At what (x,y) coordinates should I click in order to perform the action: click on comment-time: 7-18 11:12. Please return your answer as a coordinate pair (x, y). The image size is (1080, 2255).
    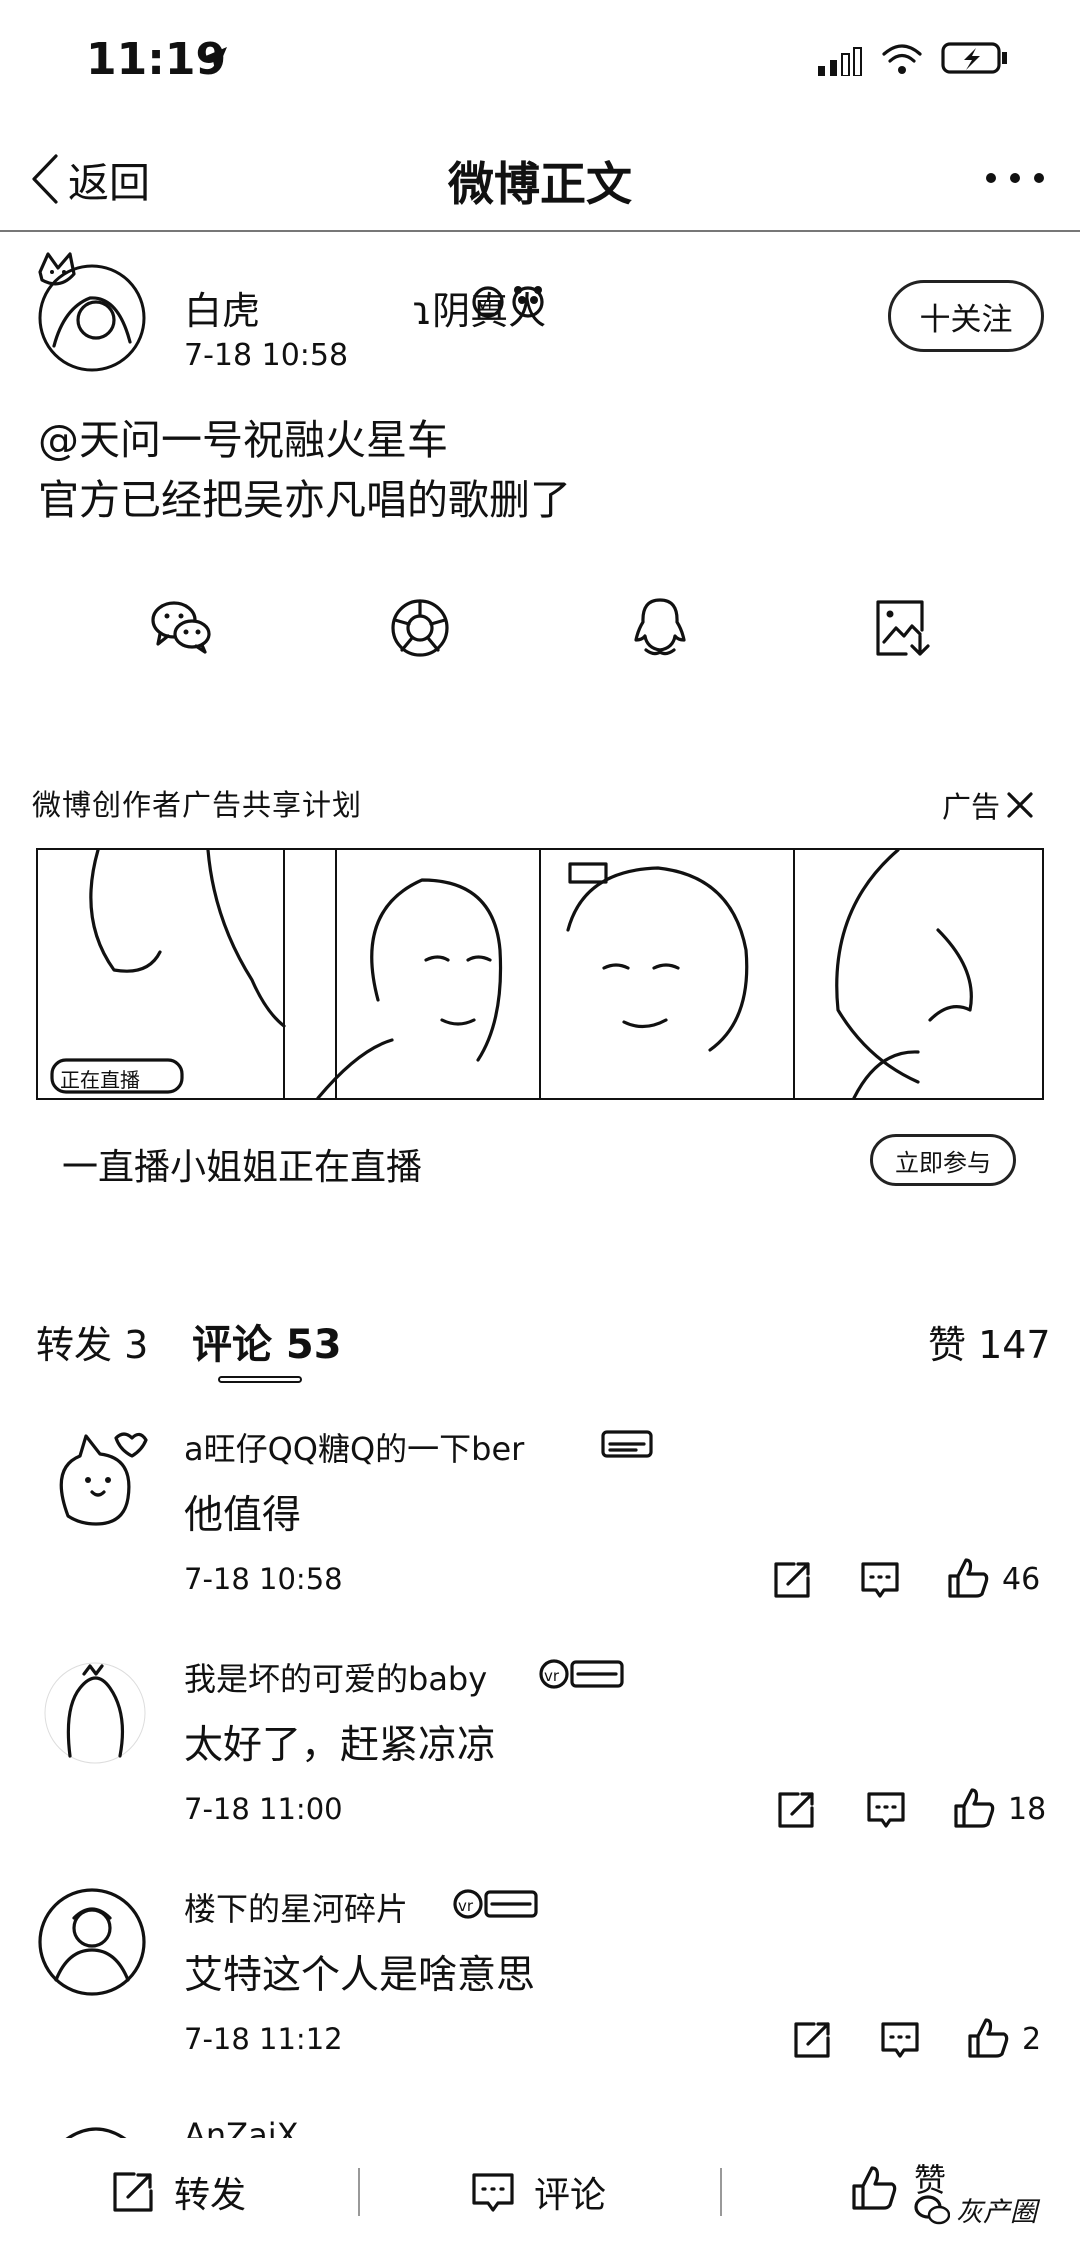
    Looking at the image, I should click on (263, 2039).